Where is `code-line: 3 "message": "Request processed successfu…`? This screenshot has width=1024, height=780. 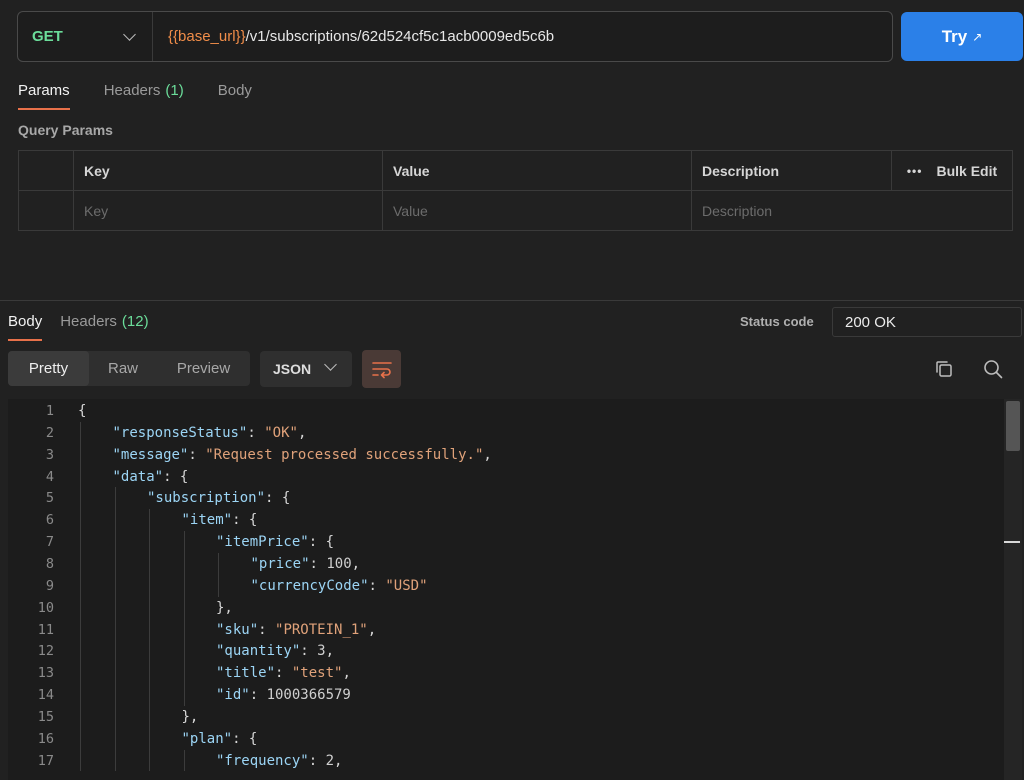 code-line: 3 "message": "Request processed successfu… is located at coordinates (505, 455).